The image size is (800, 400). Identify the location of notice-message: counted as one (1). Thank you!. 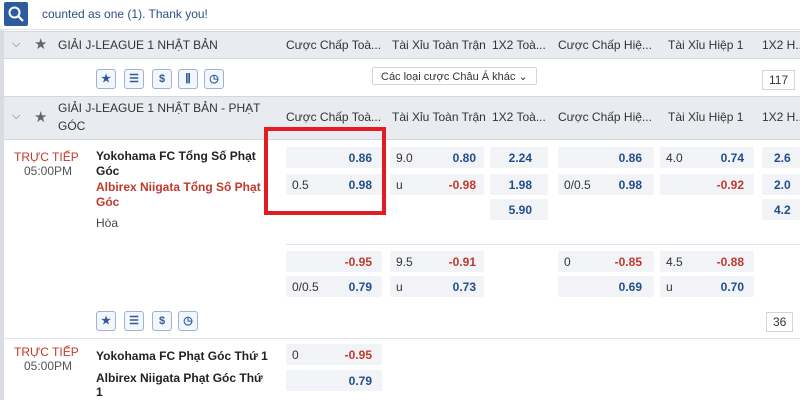
(125, 14).